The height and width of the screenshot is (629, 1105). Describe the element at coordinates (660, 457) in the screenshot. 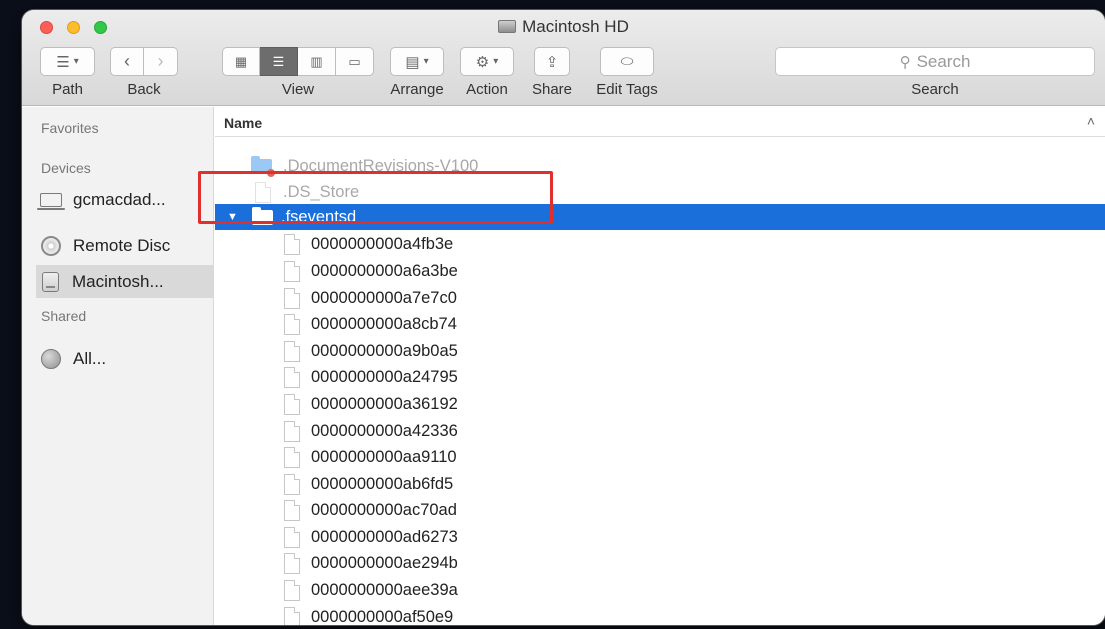

I see `table-row: 0000000000aa9110` at that location.